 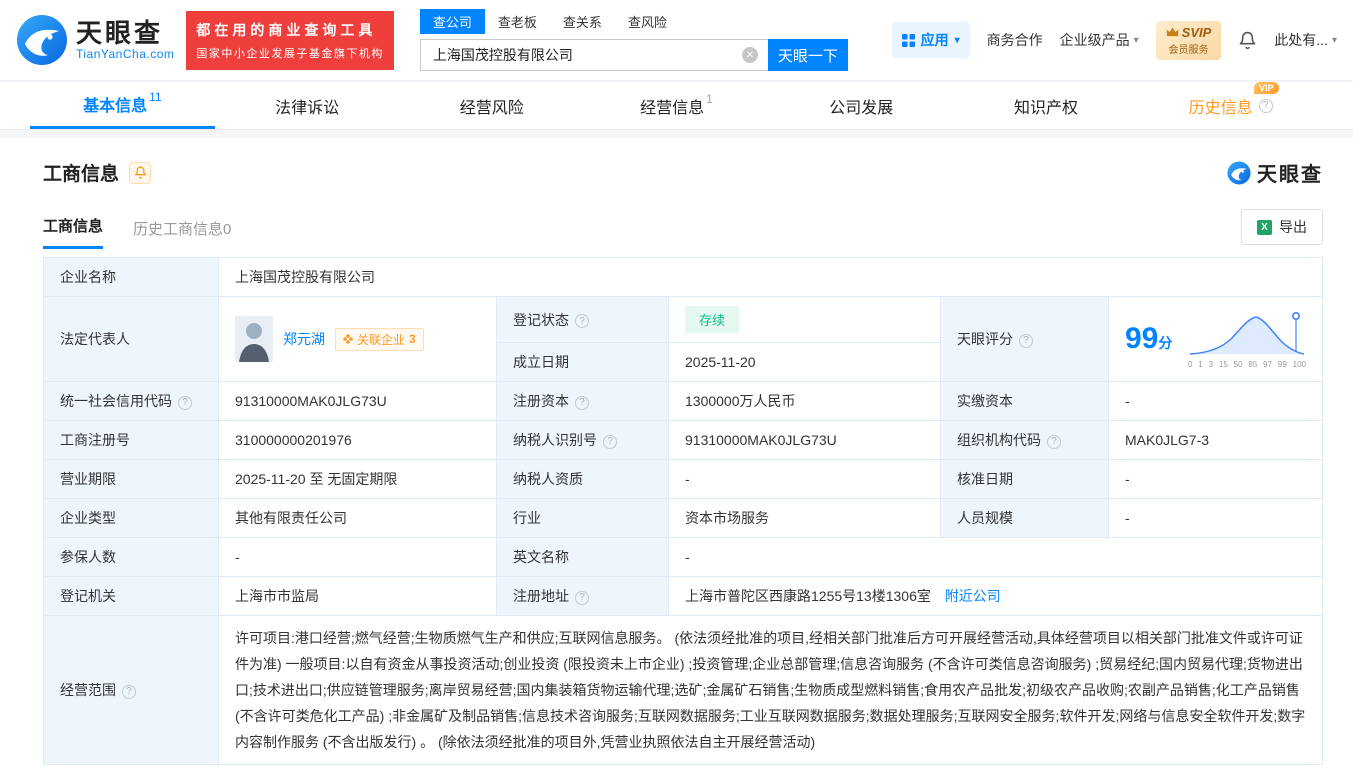 What do you see at coordinates (804, 479) in the screenshot?
I see `taxpayer-quality-value: -` at bounding box center [804, 479].